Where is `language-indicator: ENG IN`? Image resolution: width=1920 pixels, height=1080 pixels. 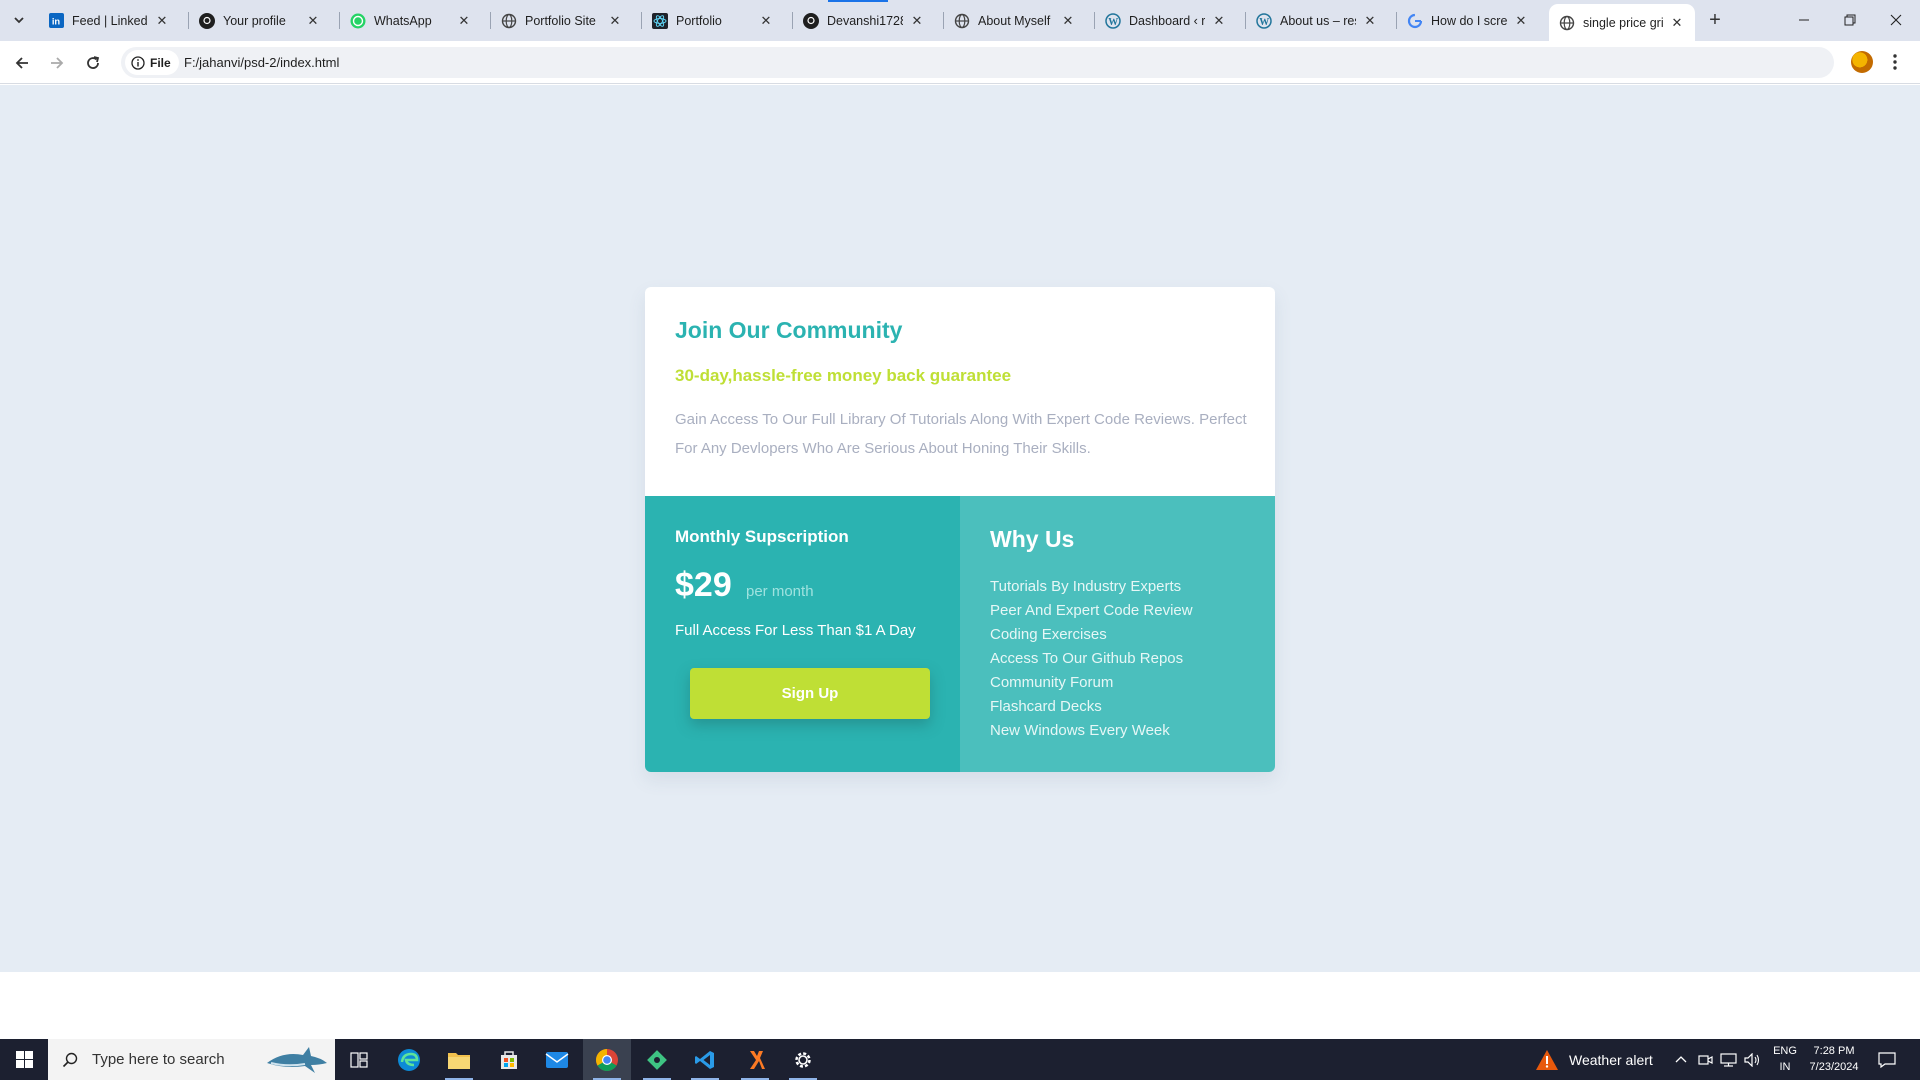
language-indicator: ENG IN is located at coordinates (1785, 1059).